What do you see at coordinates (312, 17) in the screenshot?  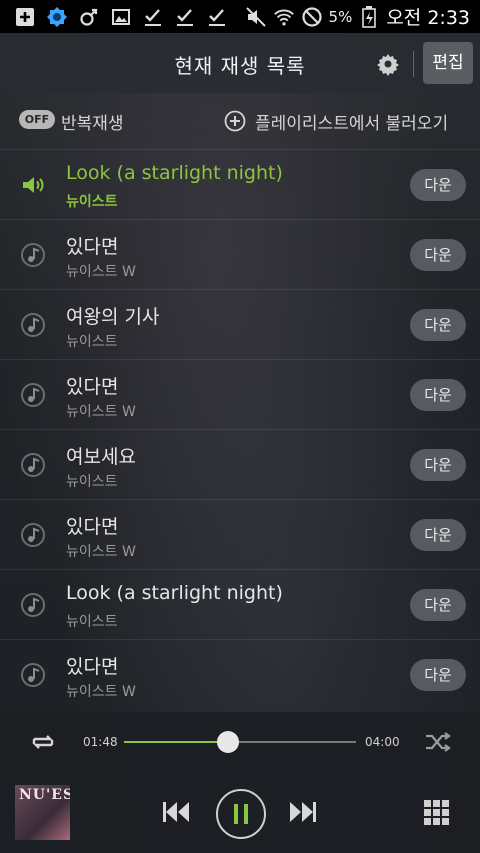 I see `no-signal-icon` at bounding box center [312, 17].